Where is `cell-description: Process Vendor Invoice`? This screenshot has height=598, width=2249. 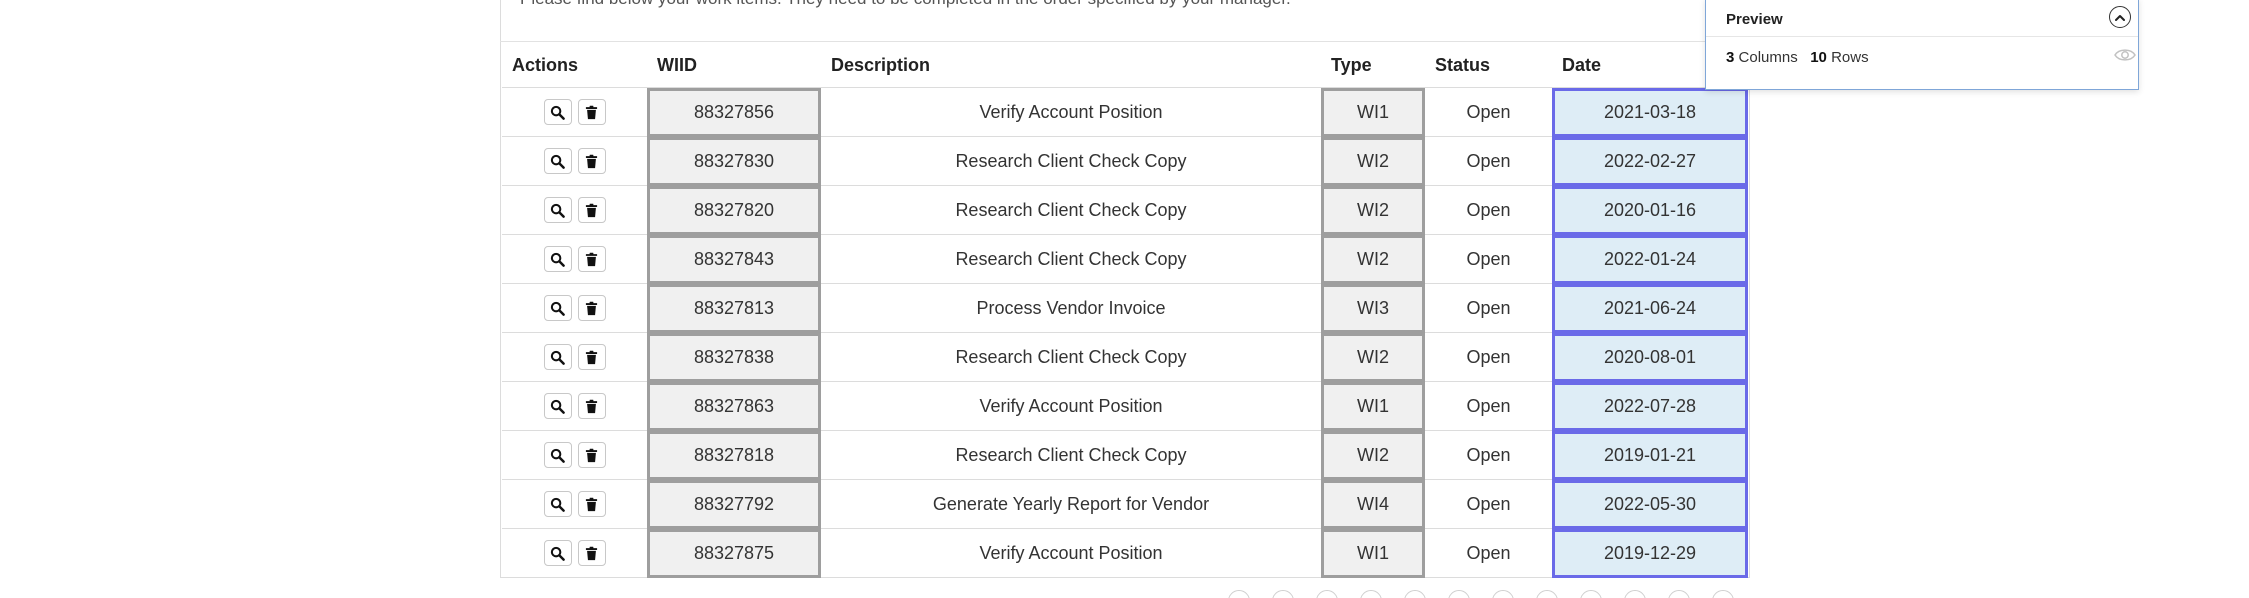
cell-description: Process Vendor Invoice is located at coordinates (1071, 308).